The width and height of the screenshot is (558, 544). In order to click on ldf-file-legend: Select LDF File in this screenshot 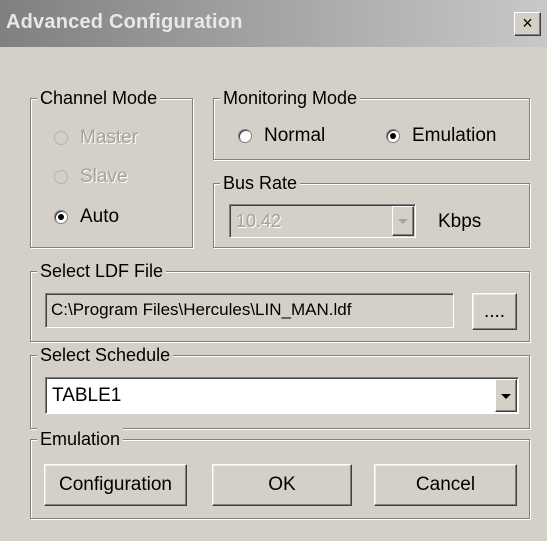, I will do `click(102, 271)`.